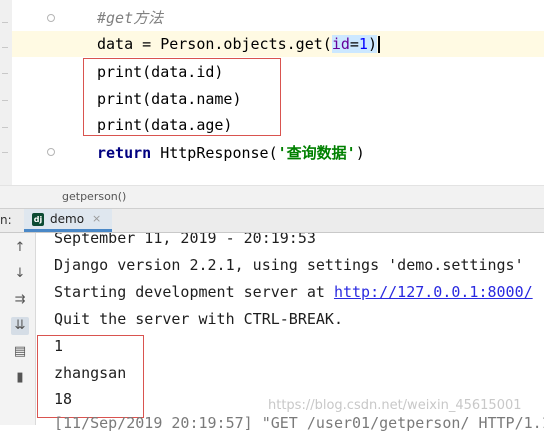 Image resolution: width=544 pixels, height=433 pixels. Describe the element at coordinates (124, 153) in the screenshot. I see `code-keyword: return` at that location.